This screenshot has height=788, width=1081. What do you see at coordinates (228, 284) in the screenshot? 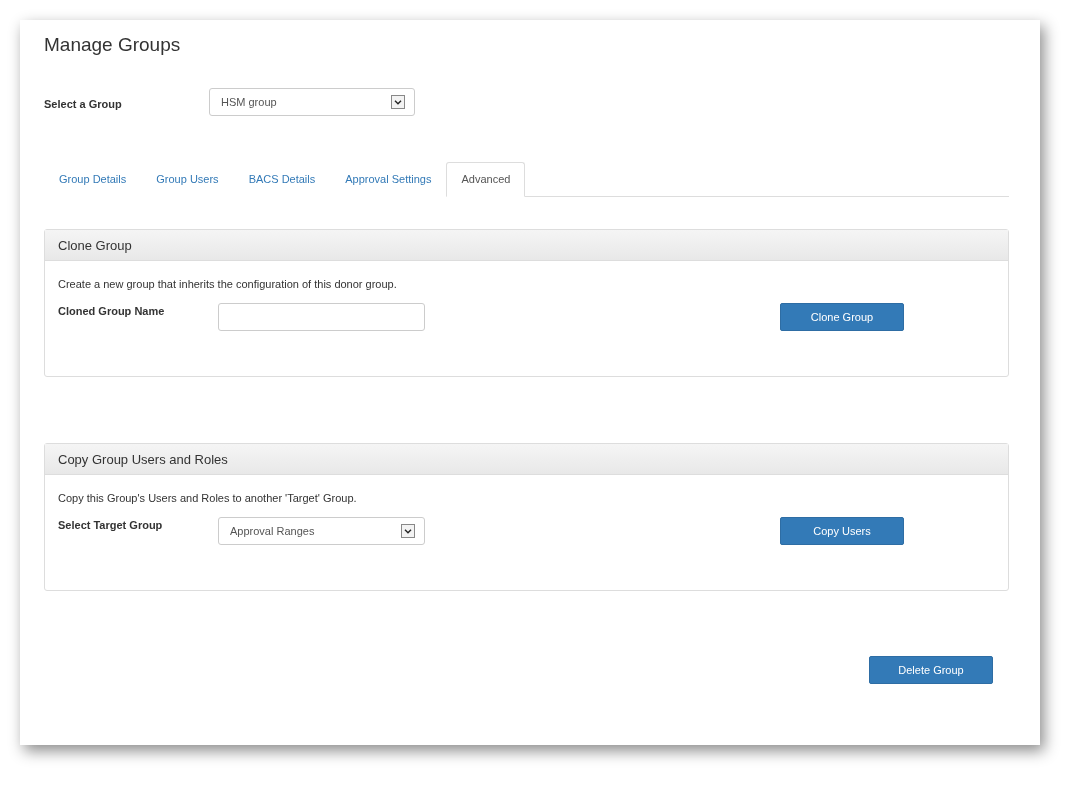
I see `panel-description: Create a new group that inherits the configuration of this donor group.` at bounding box center [228, 284].